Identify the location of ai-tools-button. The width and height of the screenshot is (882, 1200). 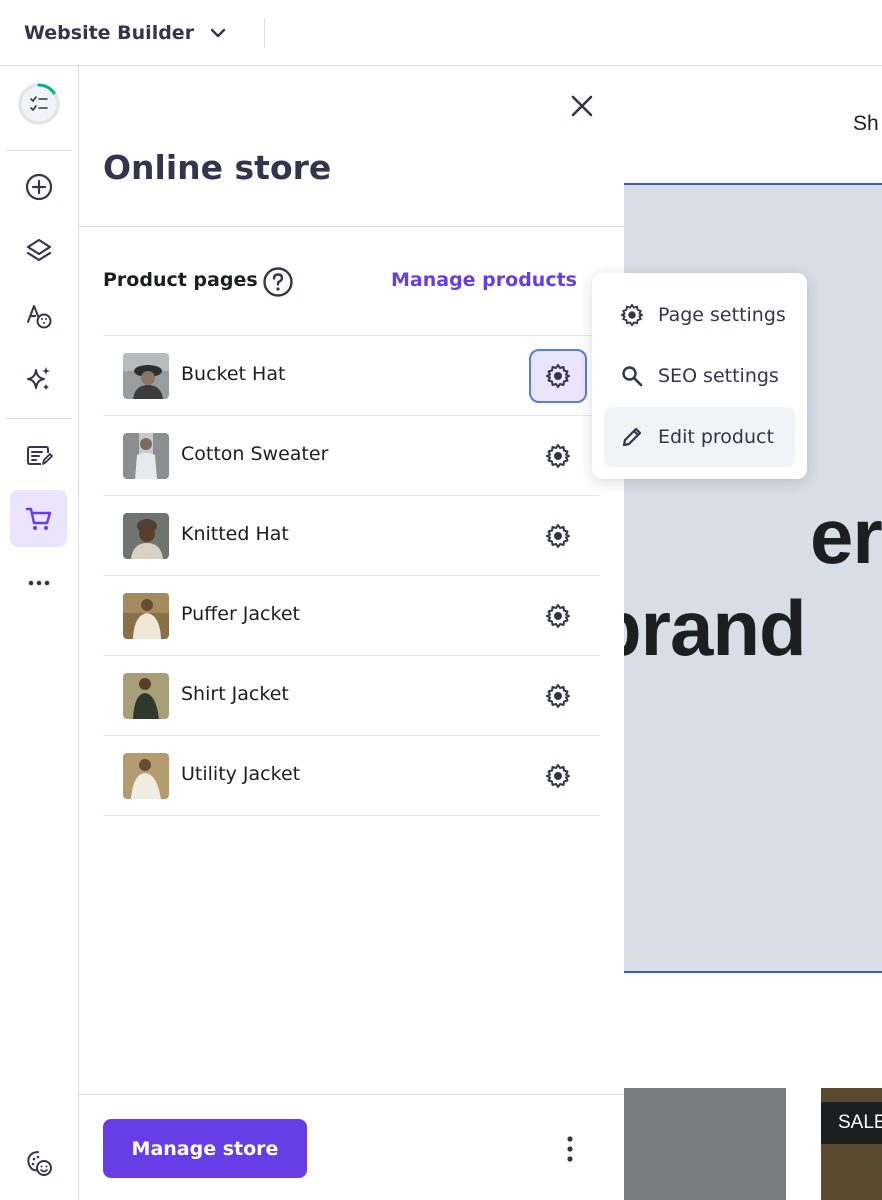
(38, 378).